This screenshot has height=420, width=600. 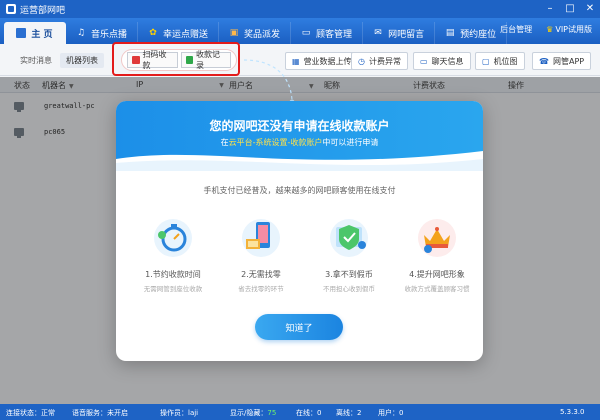 I want to click on crown-badge-icon, so click(x=437, y=236).